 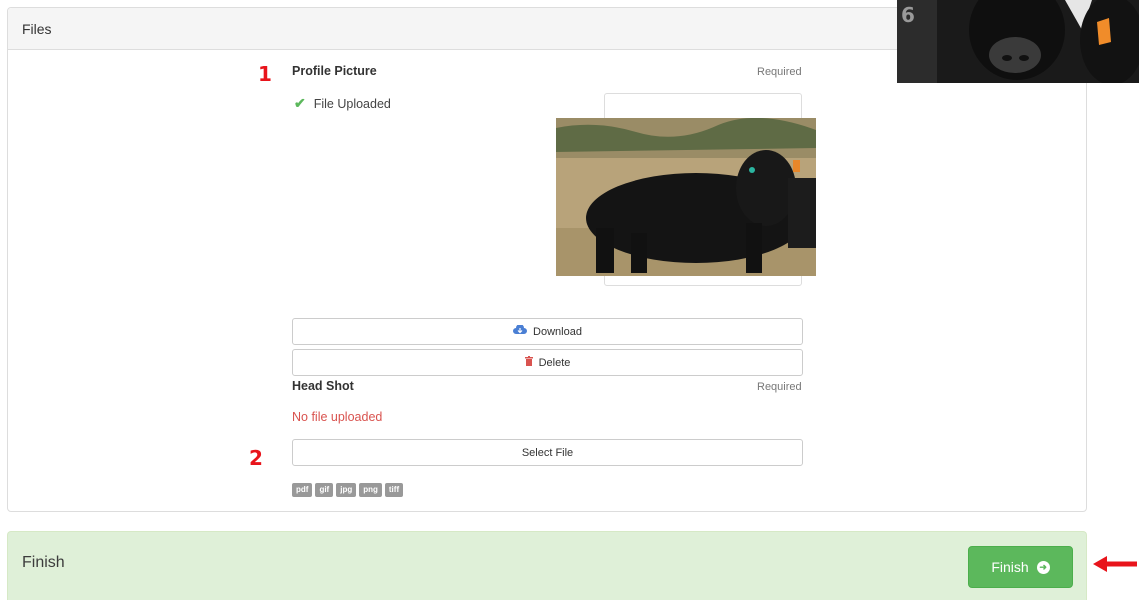 I want to click on cloud-download-icon, so click(x=520, y=331).